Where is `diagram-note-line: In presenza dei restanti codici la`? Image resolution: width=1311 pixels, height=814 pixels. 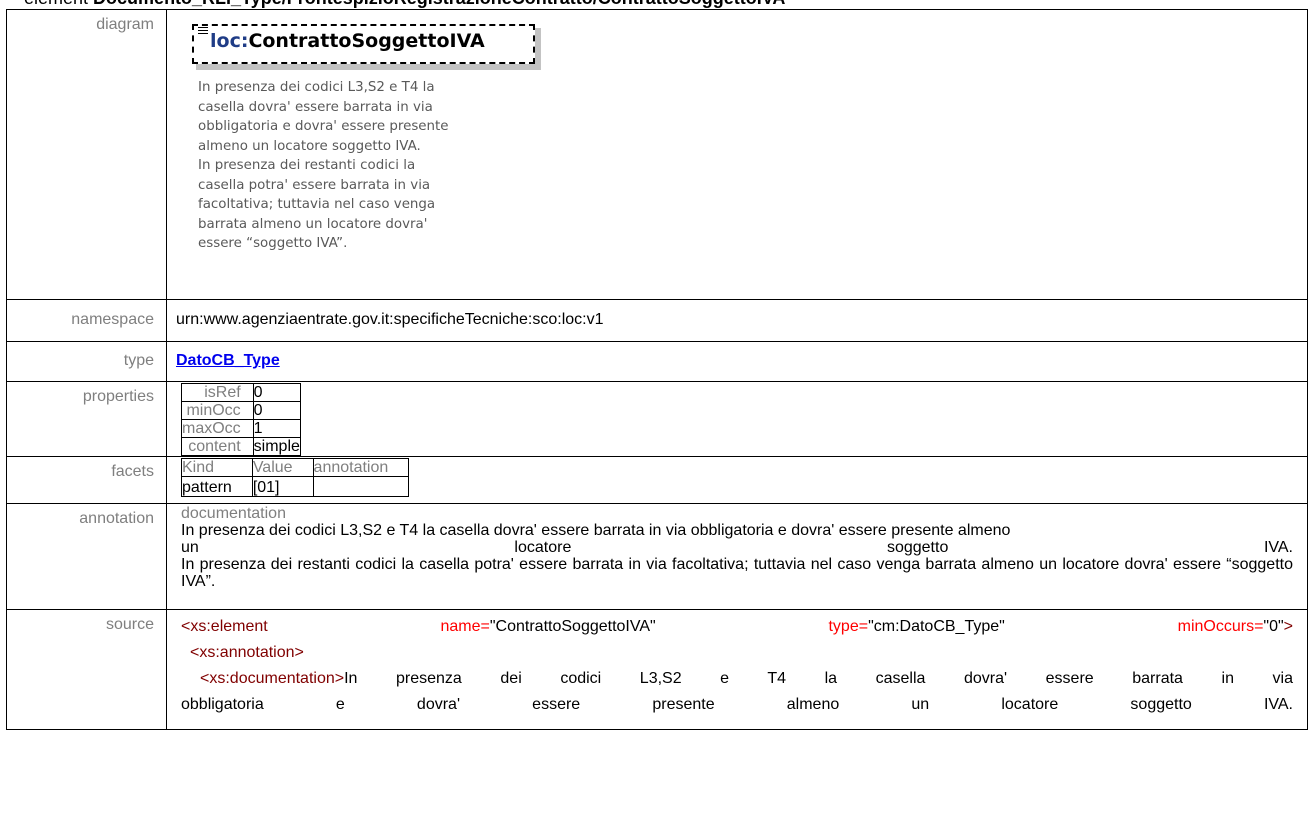
diagram-note-line: In presenza dei restanti codici la is located at coordinates (307, 165).